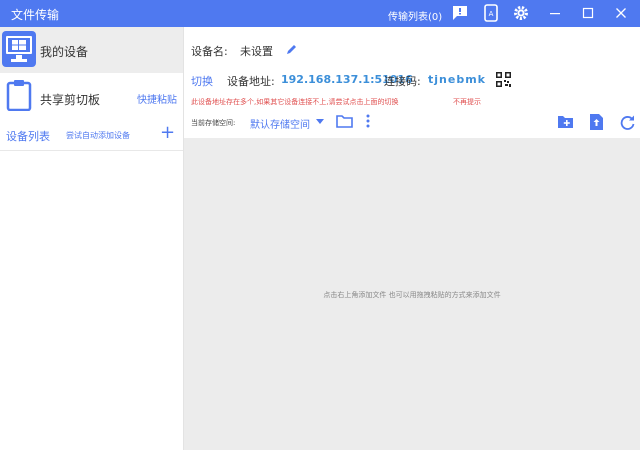 Image resolution: width=640 pixels, height=450 pixels. Describe the element at coordinates (467, 102) in the screenshot. I see `dismiss-warning-link: 不再提示` at that location.